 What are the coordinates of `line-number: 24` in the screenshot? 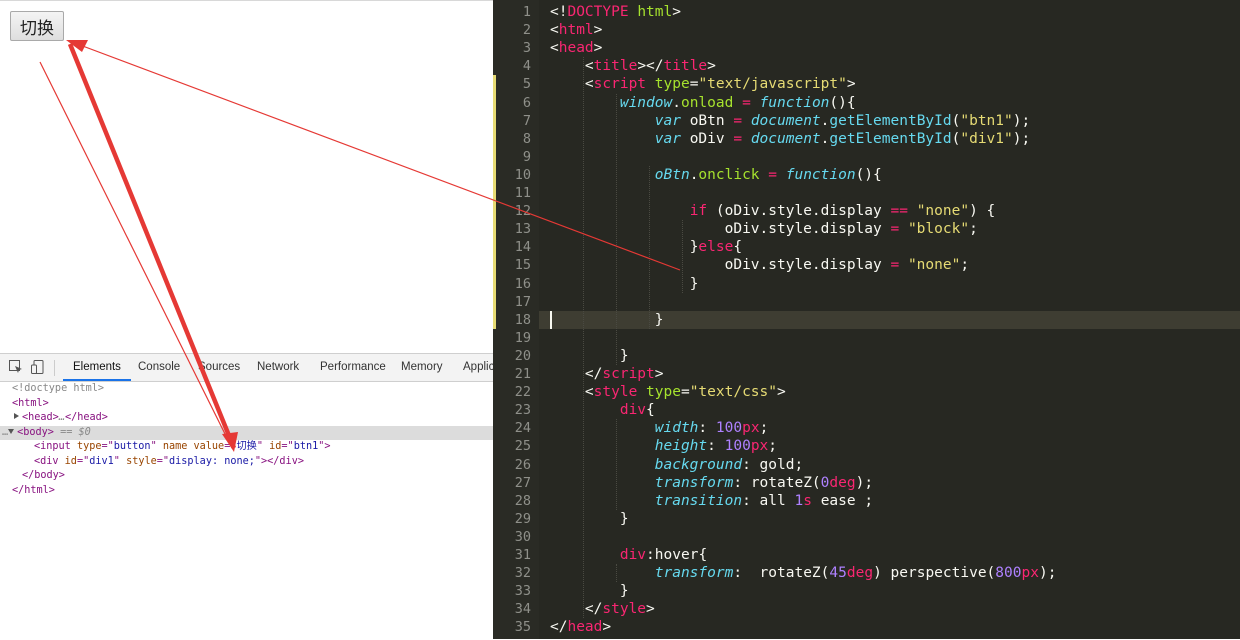 It's located at (522, 428).